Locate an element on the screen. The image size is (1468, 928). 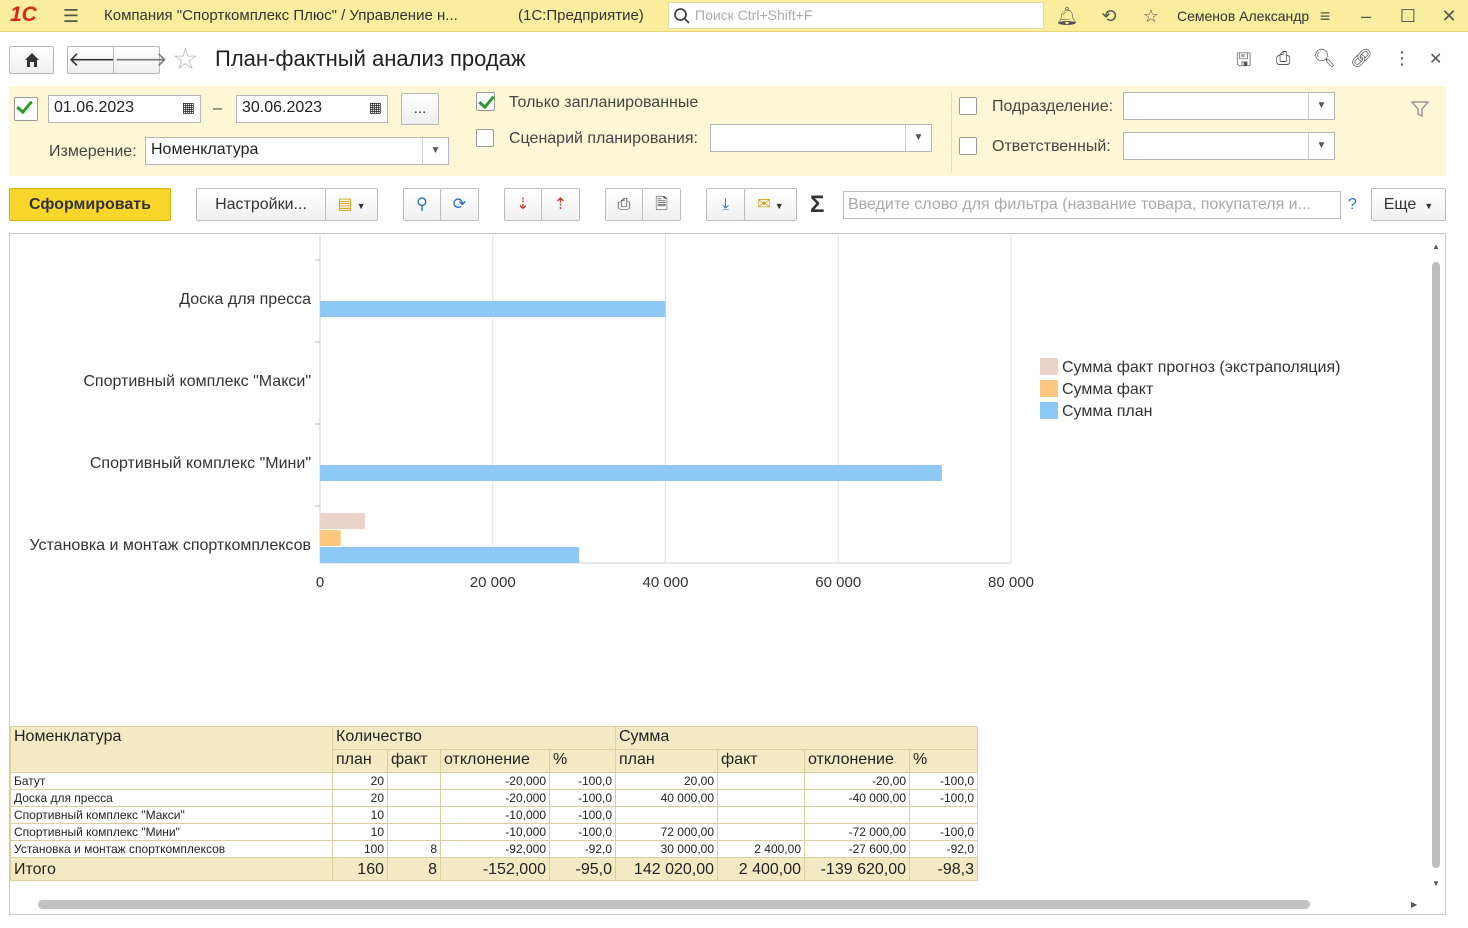
table-cell: 10 is located at coordinates (360, 815).